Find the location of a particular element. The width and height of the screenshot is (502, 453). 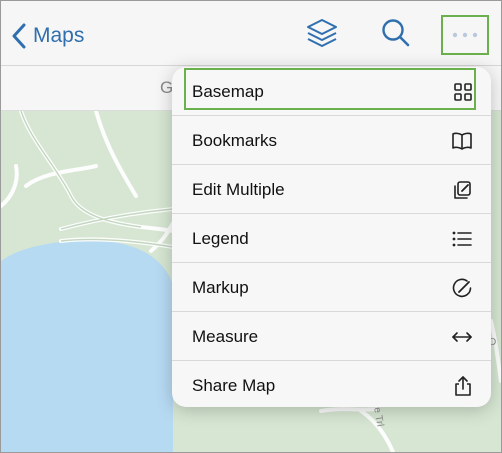

share-icon is located at coordinates (463, 386).